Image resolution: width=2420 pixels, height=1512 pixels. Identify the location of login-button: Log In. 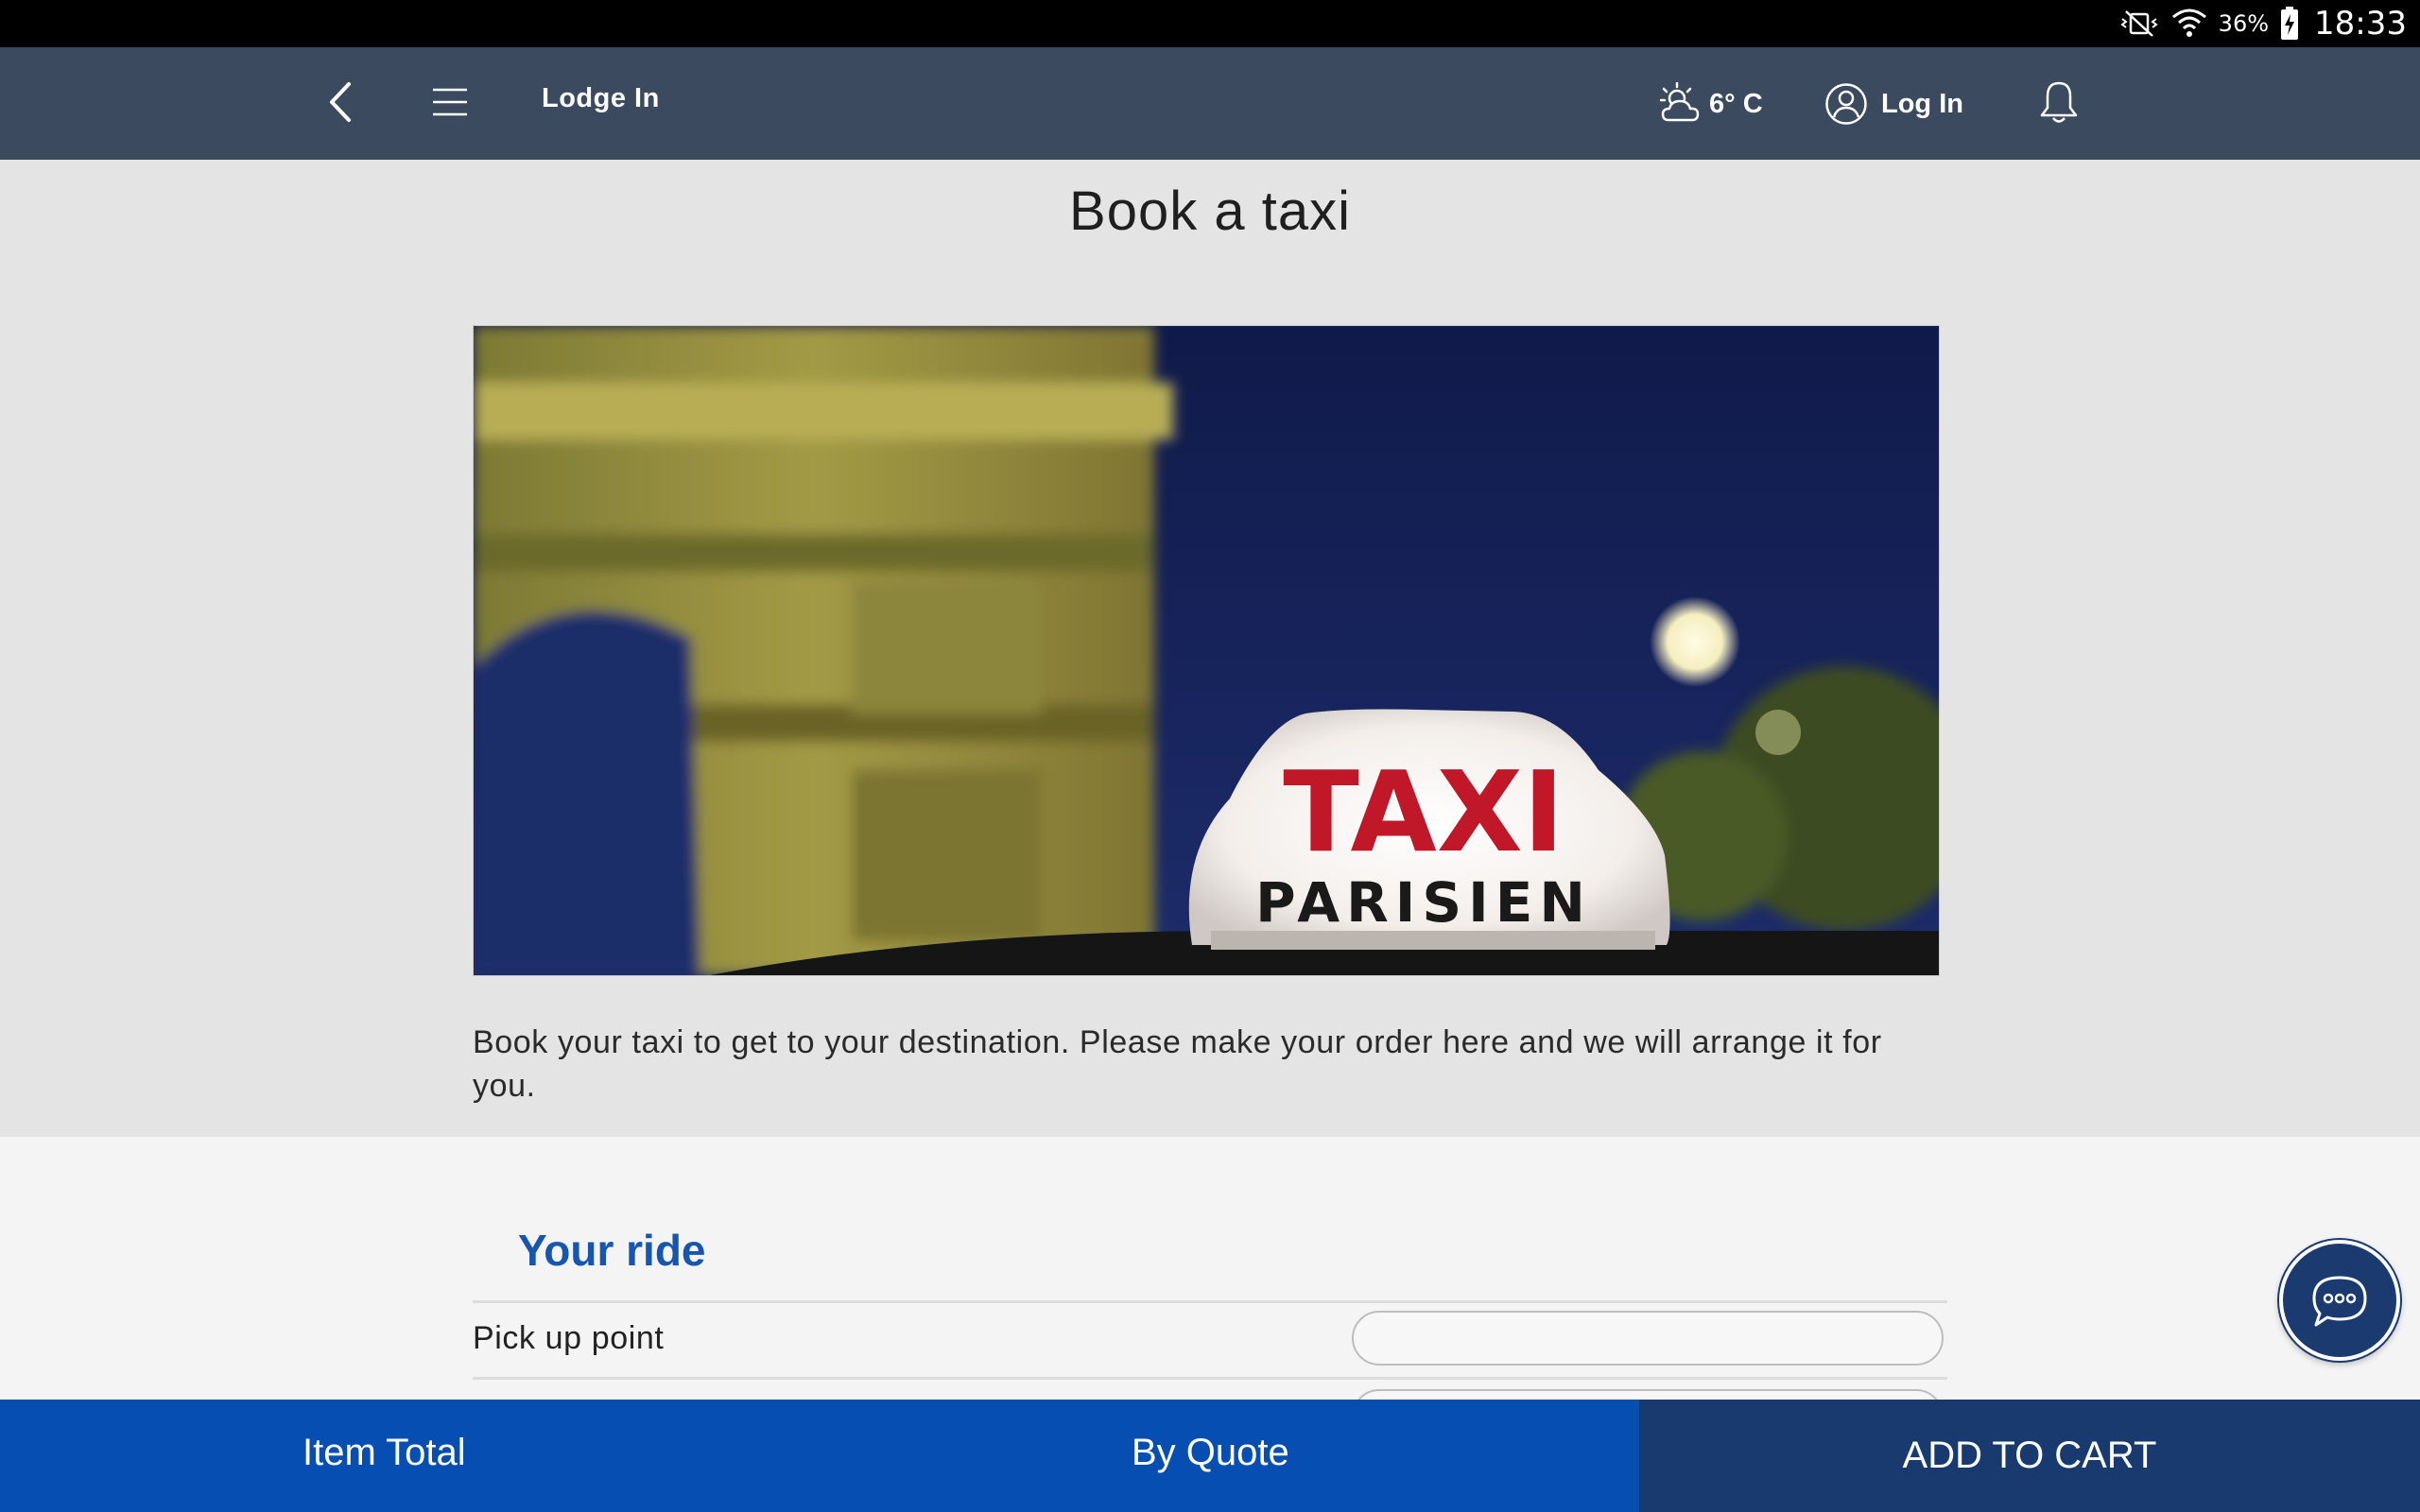
(1893, 104).